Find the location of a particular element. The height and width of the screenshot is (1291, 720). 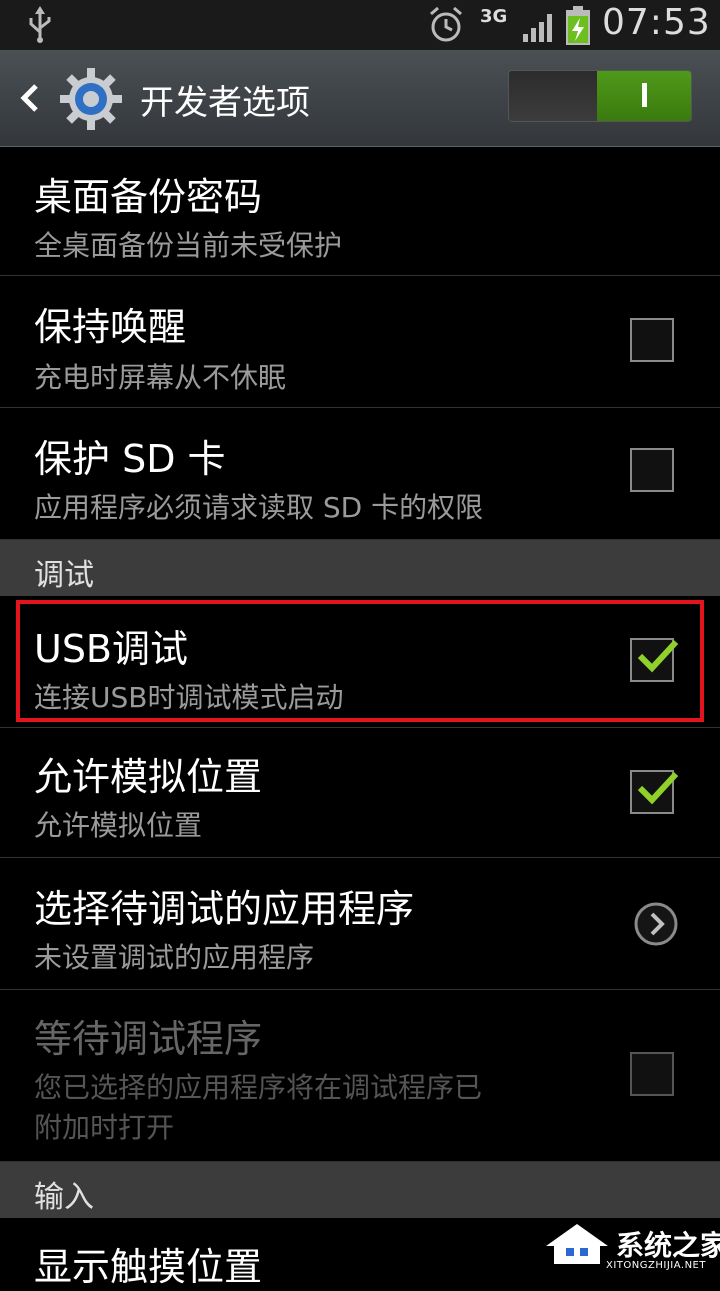

list-item-select-debug-app: 选择待调试的应用程序 未设置调试的应用程序 is located at coordinates (360, 924).